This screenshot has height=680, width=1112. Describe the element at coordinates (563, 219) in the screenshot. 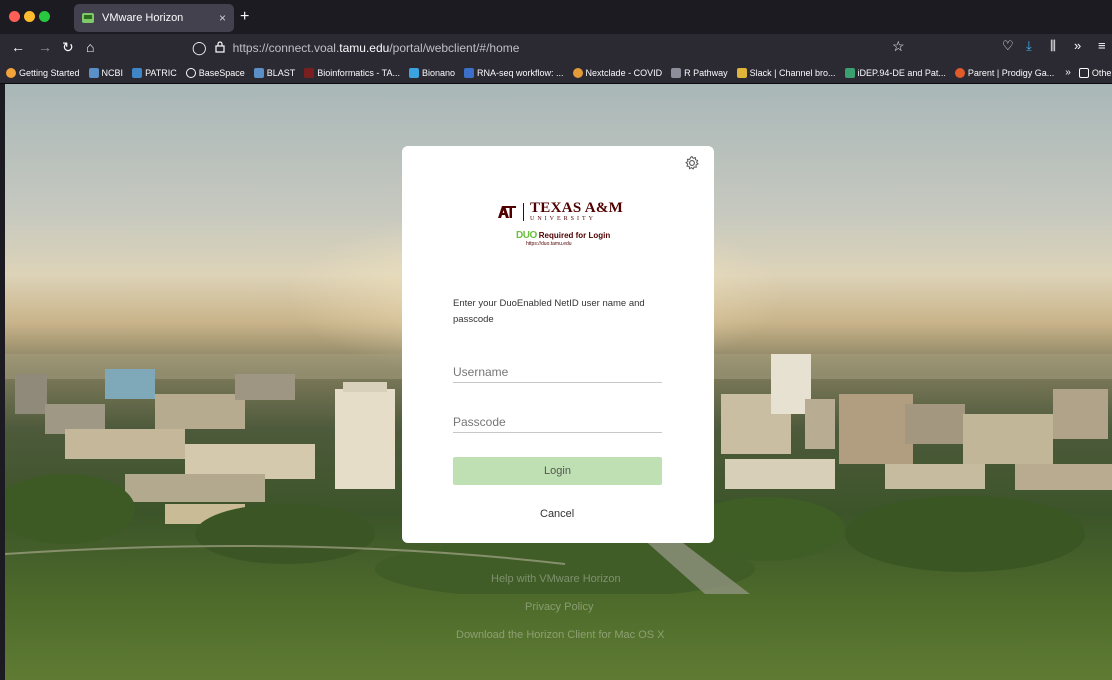

I see `university-subtitle: UNIVERSITY` at that location.